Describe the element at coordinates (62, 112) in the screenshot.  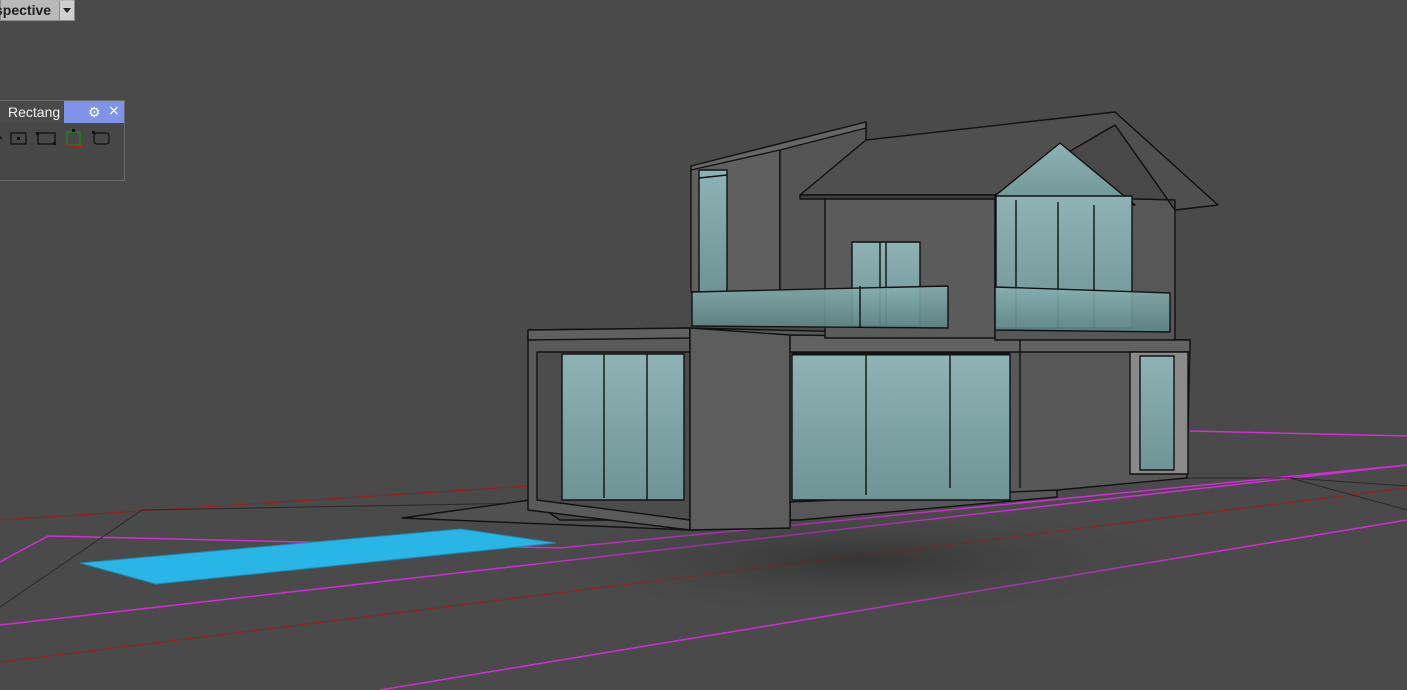
I see `toolbar-header: Rectang ⚙ ×` at that location.